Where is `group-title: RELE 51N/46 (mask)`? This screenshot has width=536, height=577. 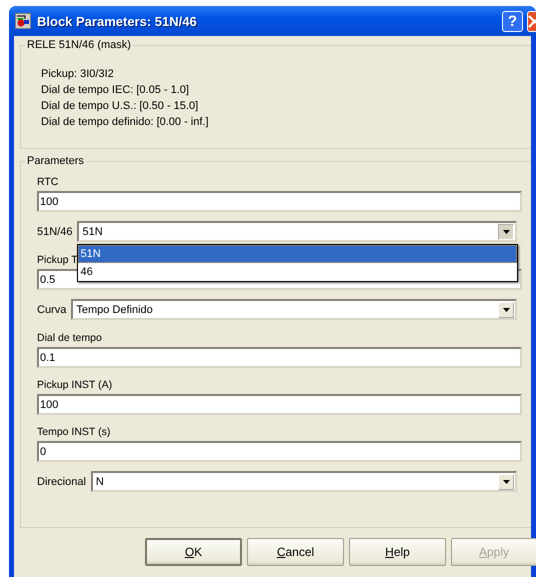 group-title: RELE 51N/46 (mask) is located at coordinates (79, 45).